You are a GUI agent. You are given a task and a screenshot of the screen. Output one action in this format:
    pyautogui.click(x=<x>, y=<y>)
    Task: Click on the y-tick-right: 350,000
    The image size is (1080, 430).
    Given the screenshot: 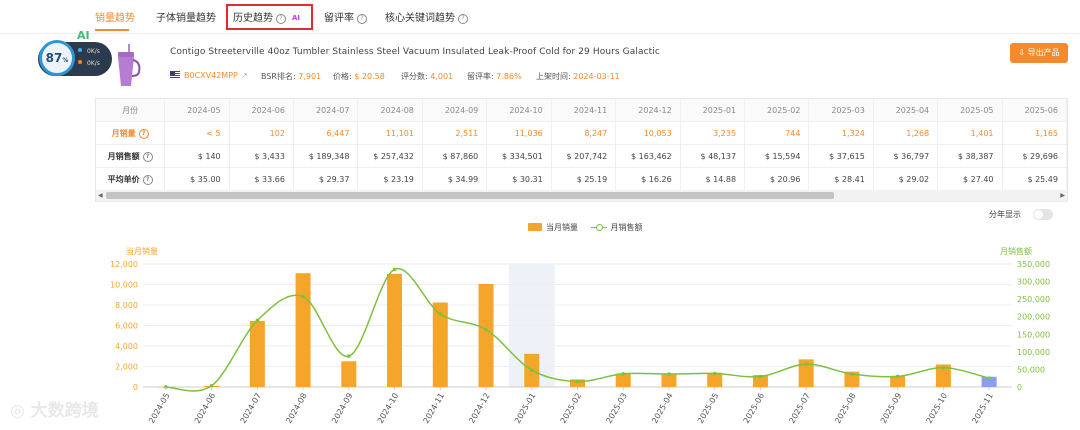 What is the action you would take?
    pyautogui.click(x=1033, y=264)
    